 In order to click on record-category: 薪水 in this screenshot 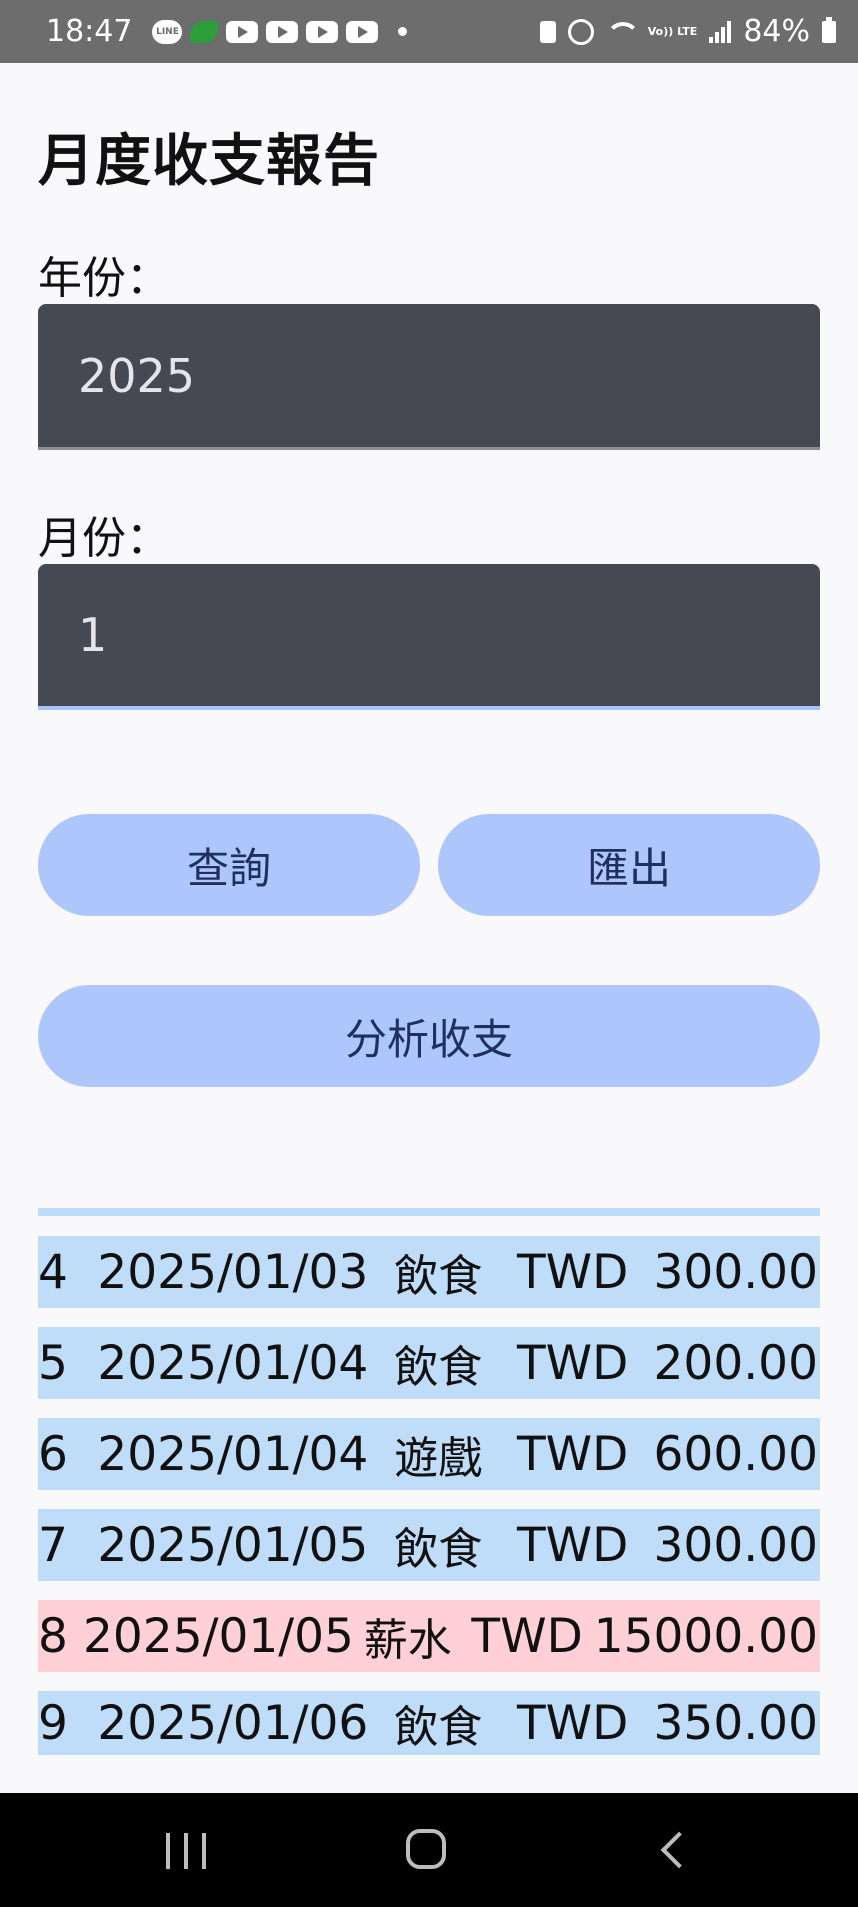, I will do `click(407, 1640)`.